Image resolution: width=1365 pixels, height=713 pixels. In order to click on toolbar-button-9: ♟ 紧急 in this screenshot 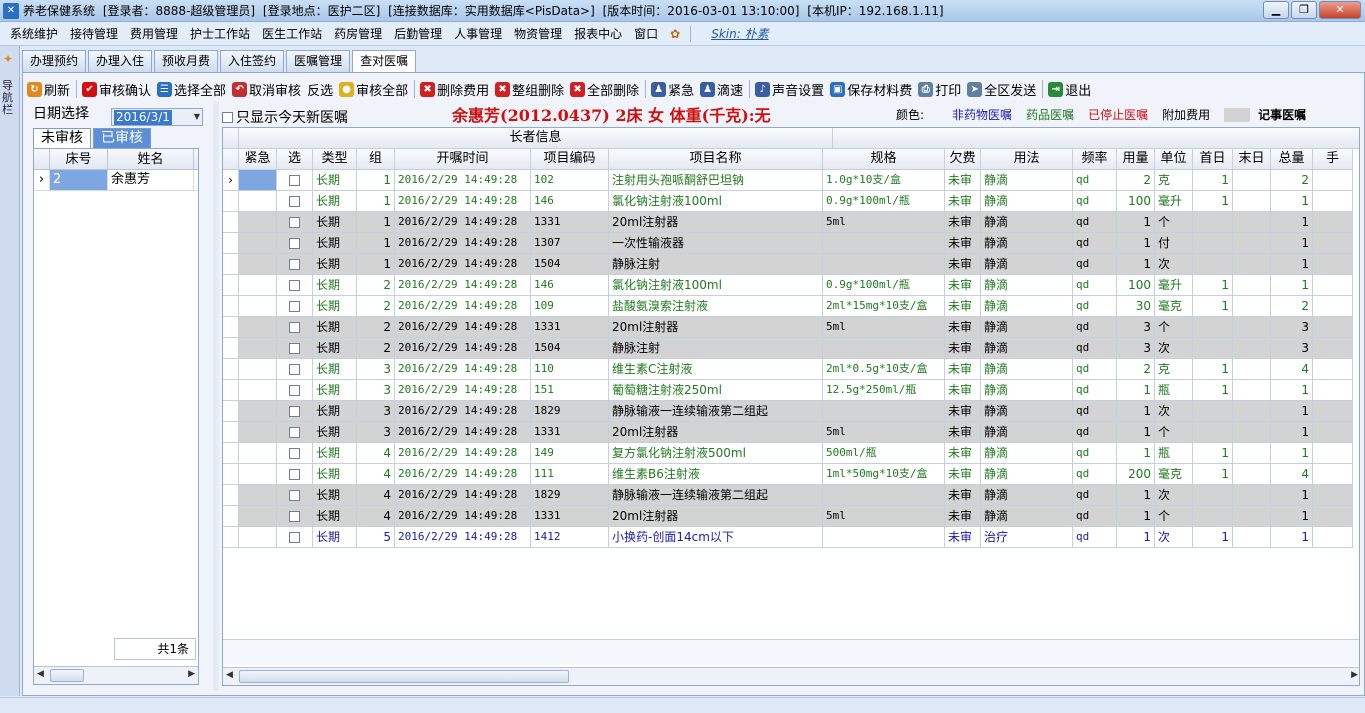, I will do `click(672, 89)`.